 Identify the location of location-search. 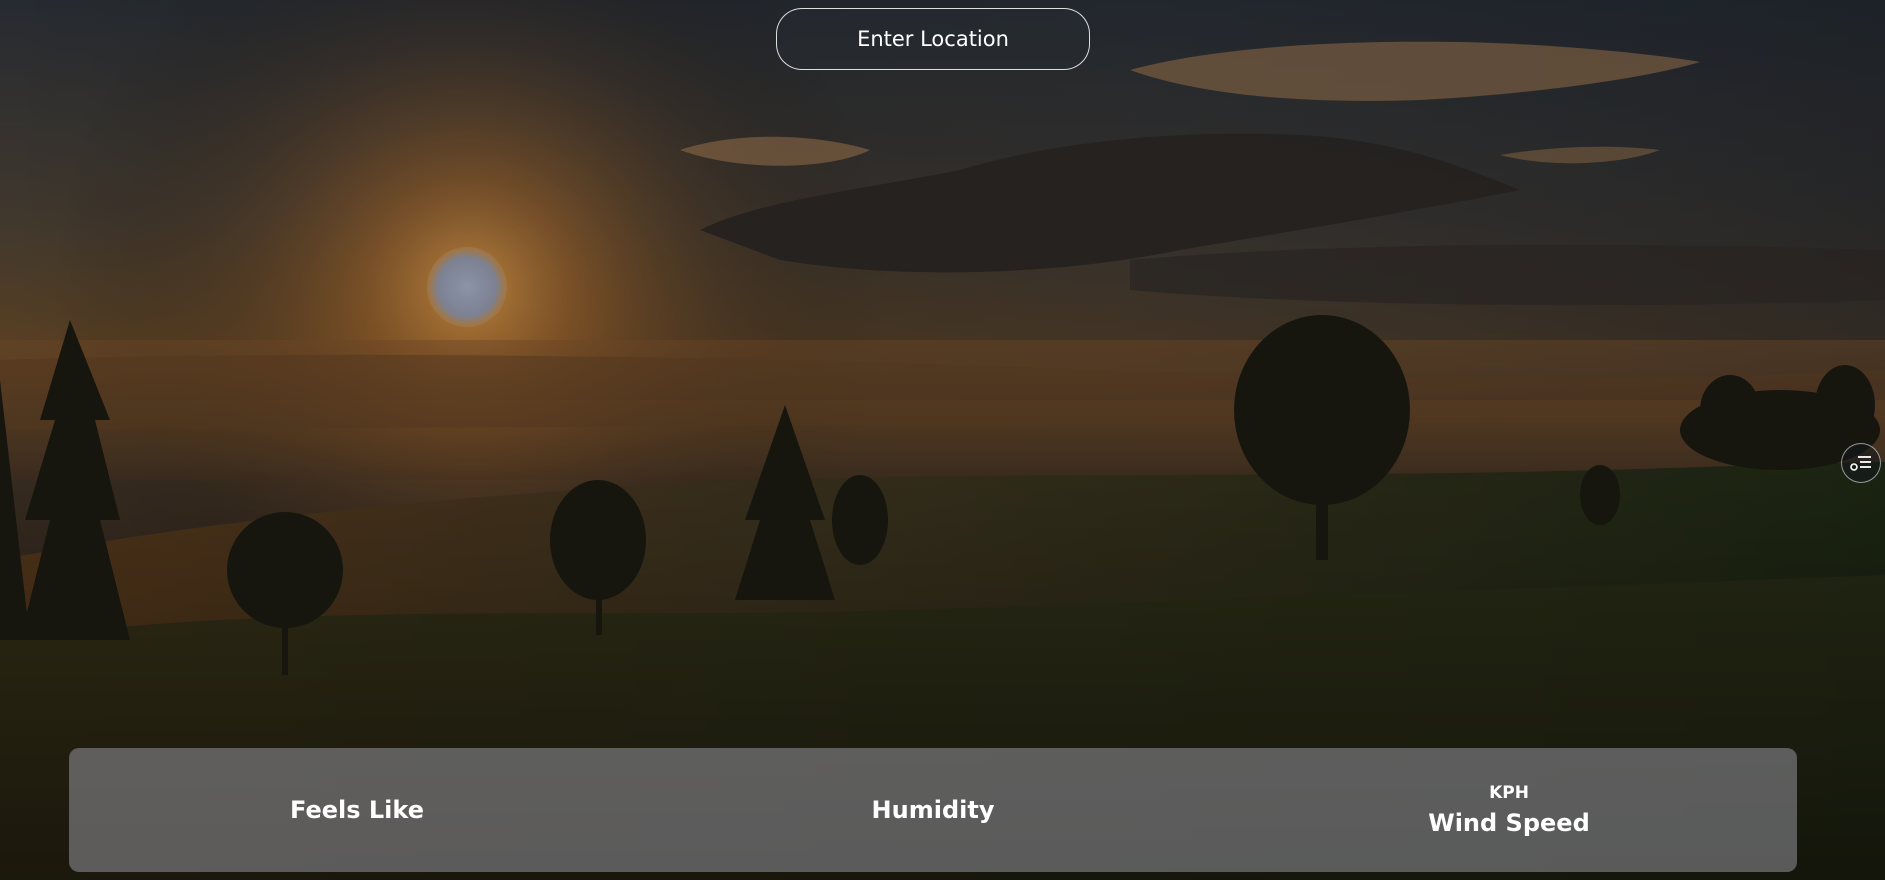
(933, 39).